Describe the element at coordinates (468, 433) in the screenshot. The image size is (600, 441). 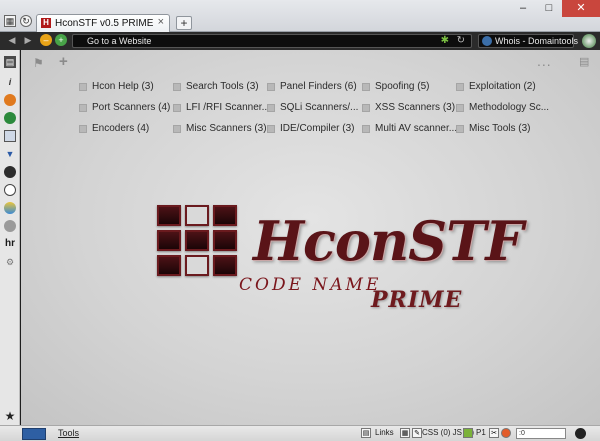
I see `leaf-icon` at that location.